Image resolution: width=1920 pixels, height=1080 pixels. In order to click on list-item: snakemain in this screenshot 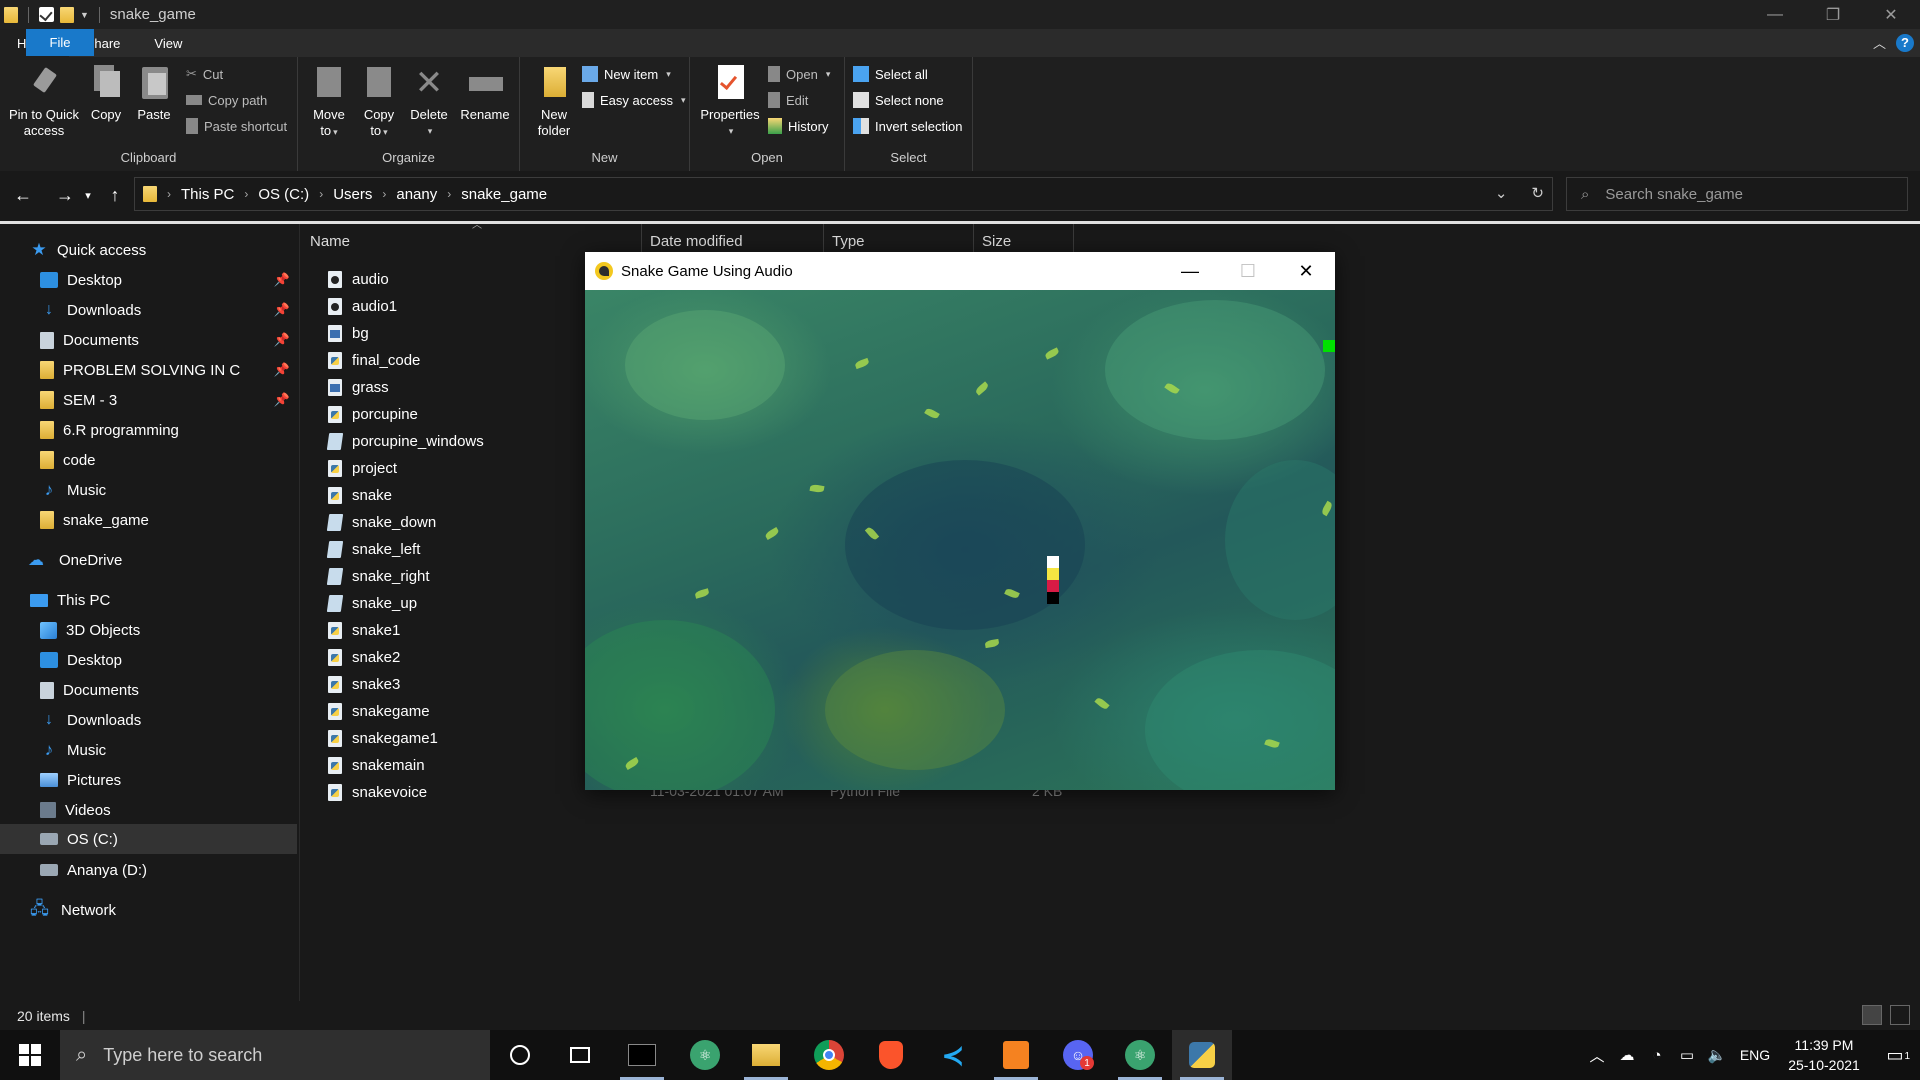, I will do `click(376, 765)`.